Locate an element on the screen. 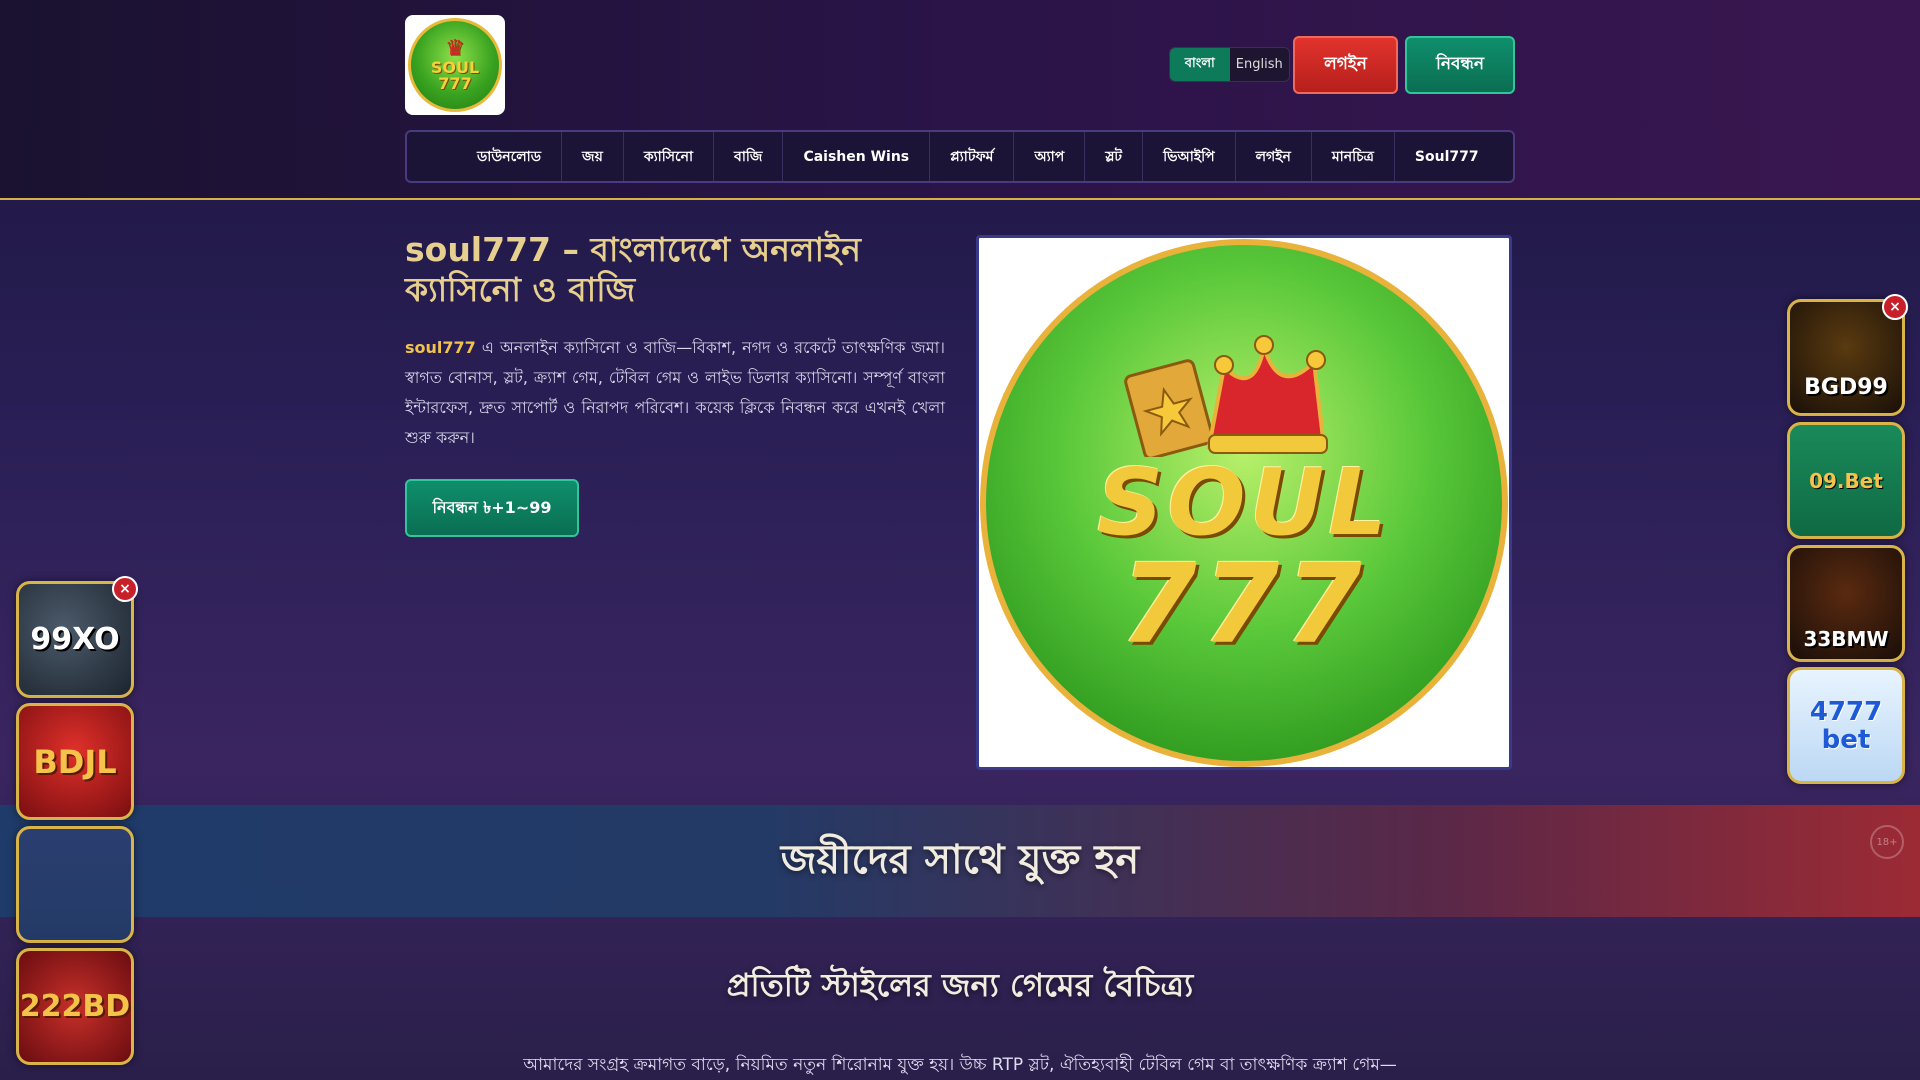 The width and height of the screenshot is (1920, 1080). close-right-ads-icon: × is located at coordinates (1895, 307).